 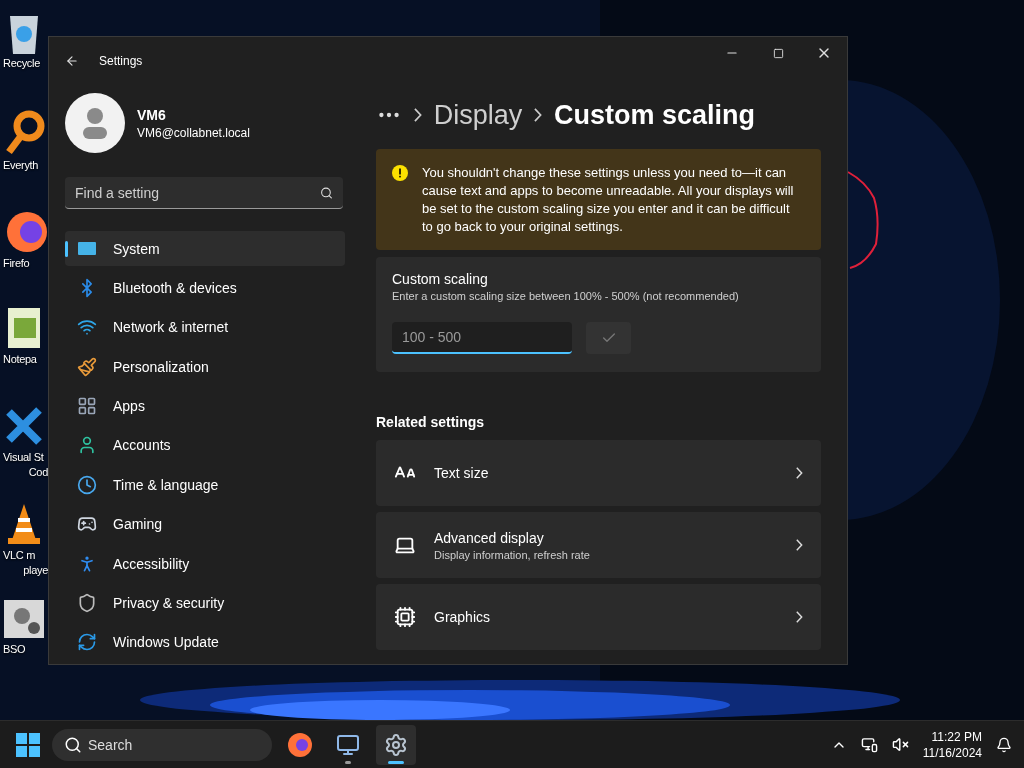 What do you see at coordinates (205, 524) in the screenshot?
I see `nav-item: Gaming` at bounding box center [205, 524].